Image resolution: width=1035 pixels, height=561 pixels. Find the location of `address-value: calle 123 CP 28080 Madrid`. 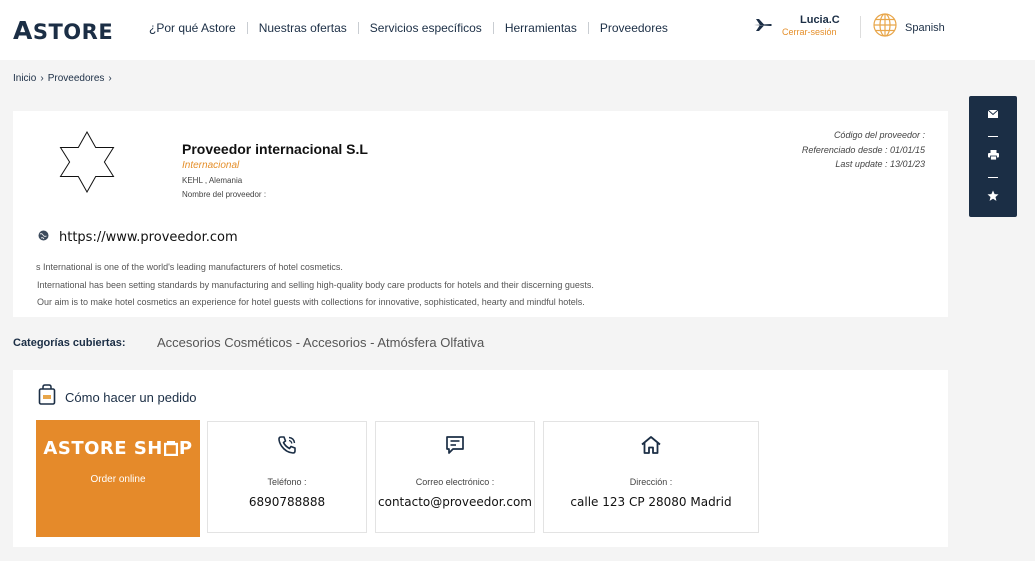

address-value: calle 123 CP 28080 Madrid is located at coordinates (651, 502).